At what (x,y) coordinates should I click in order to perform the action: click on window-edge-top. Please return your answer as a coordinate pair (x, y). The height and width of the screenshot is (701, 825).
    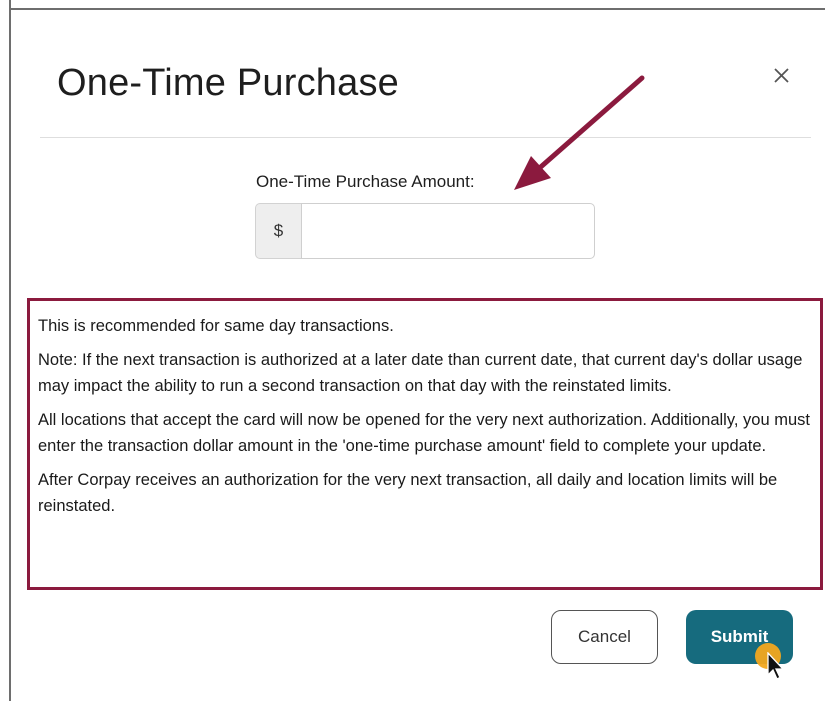
    Looking at the image, I should click on (417, 9).